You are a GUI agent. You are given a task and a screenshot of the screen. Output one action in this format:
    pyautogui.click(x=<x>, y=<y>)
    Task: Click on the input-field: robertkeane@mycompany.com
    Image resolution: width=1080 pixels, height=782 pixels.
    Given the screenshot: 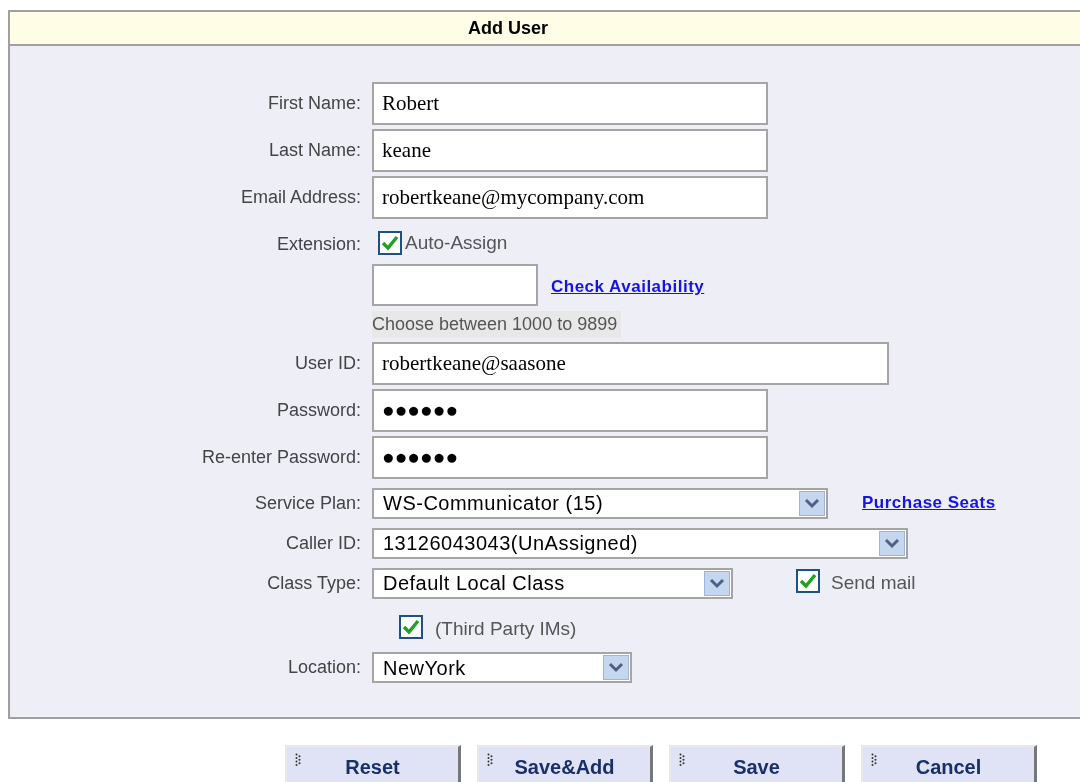 What is the action you would take?
    pyautogui.click(x=570, y=197)
    